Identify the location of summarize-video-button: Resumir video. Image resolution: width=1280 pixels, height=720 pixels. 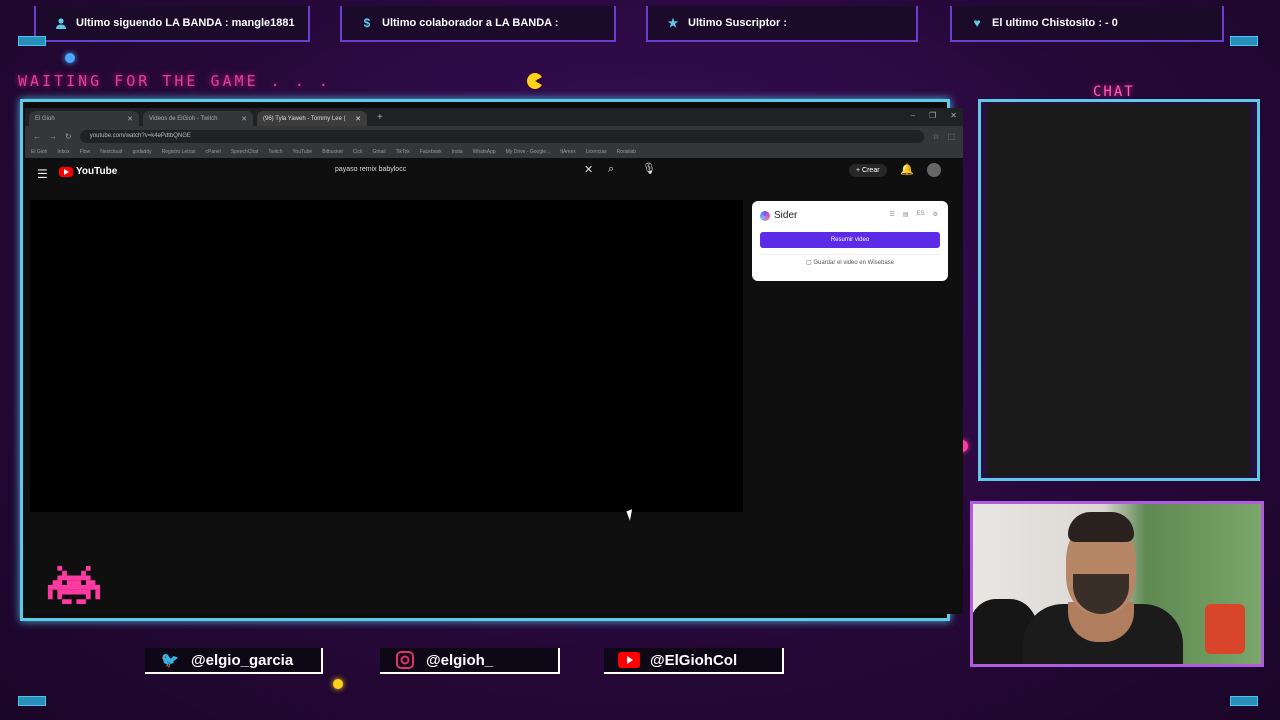
(850, 240).